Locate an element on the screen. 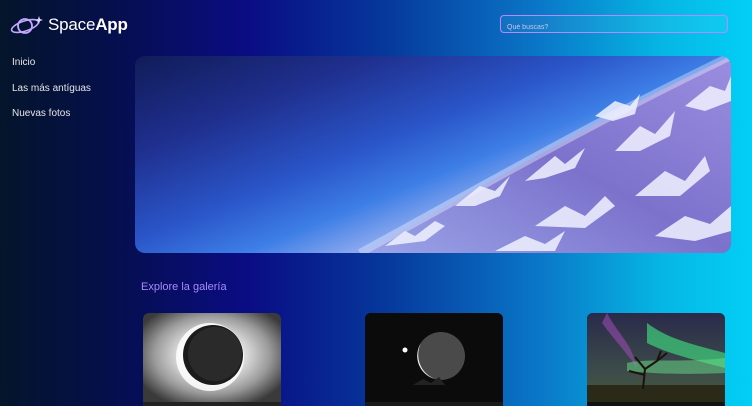 The height and width of the screenshot is (406, 752). planet-icon is located at coordinates (26, 25).